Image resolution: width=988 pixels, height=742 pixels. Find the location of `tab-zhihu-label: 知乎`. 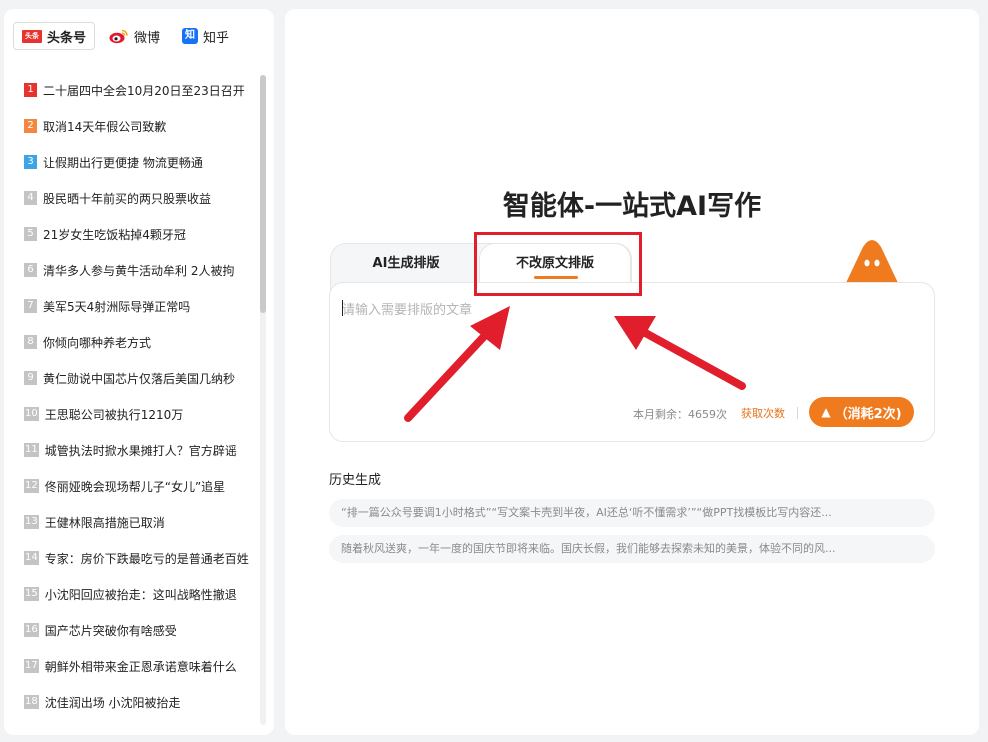

tab-zhihu-label: 知乎 is located at coordinates (216, 38).